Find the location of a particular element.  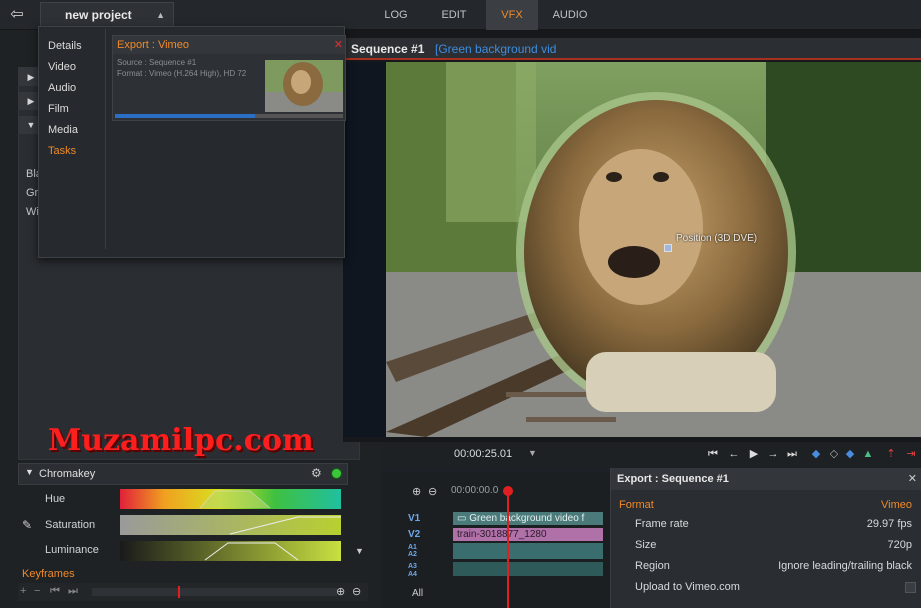

menu-item-film: Film is located at coordinates (78, 109).